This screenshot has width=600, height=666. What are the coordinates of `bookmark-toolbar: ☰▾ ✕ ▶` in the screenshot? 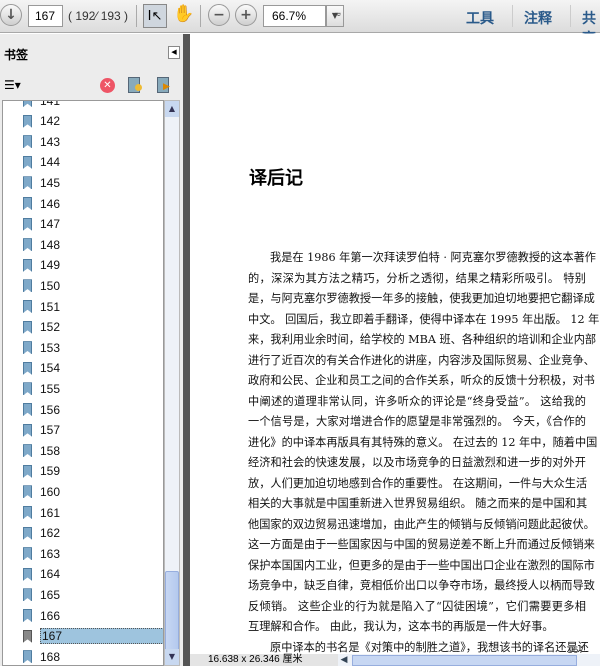 It's located at (91, 87).